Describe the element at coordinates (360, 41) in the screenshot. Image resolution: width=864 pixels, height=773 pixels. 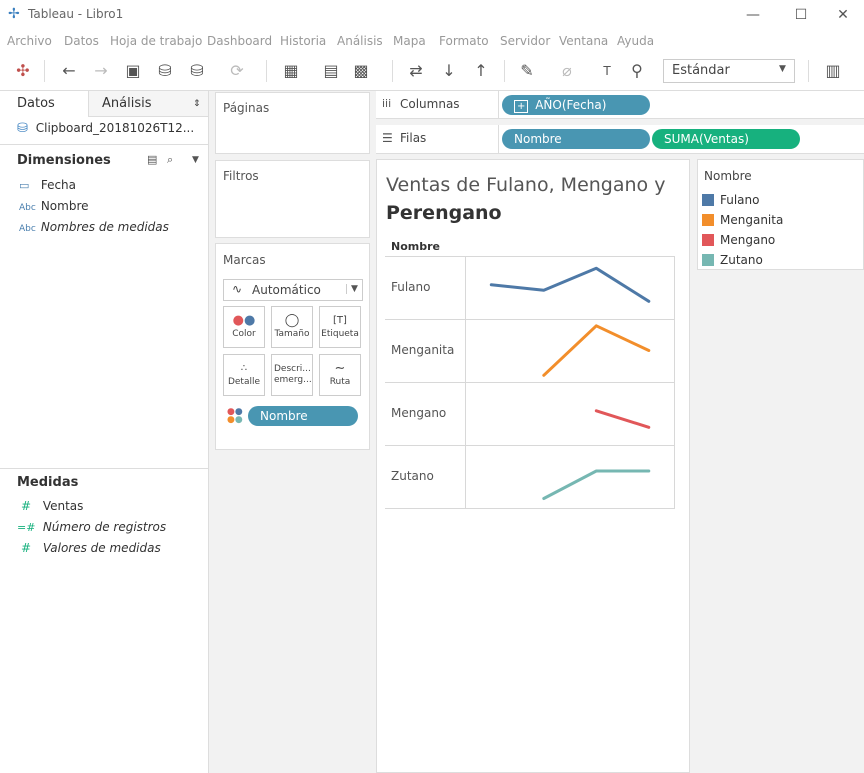
I see `menu-analisis: Análisis` at that location.